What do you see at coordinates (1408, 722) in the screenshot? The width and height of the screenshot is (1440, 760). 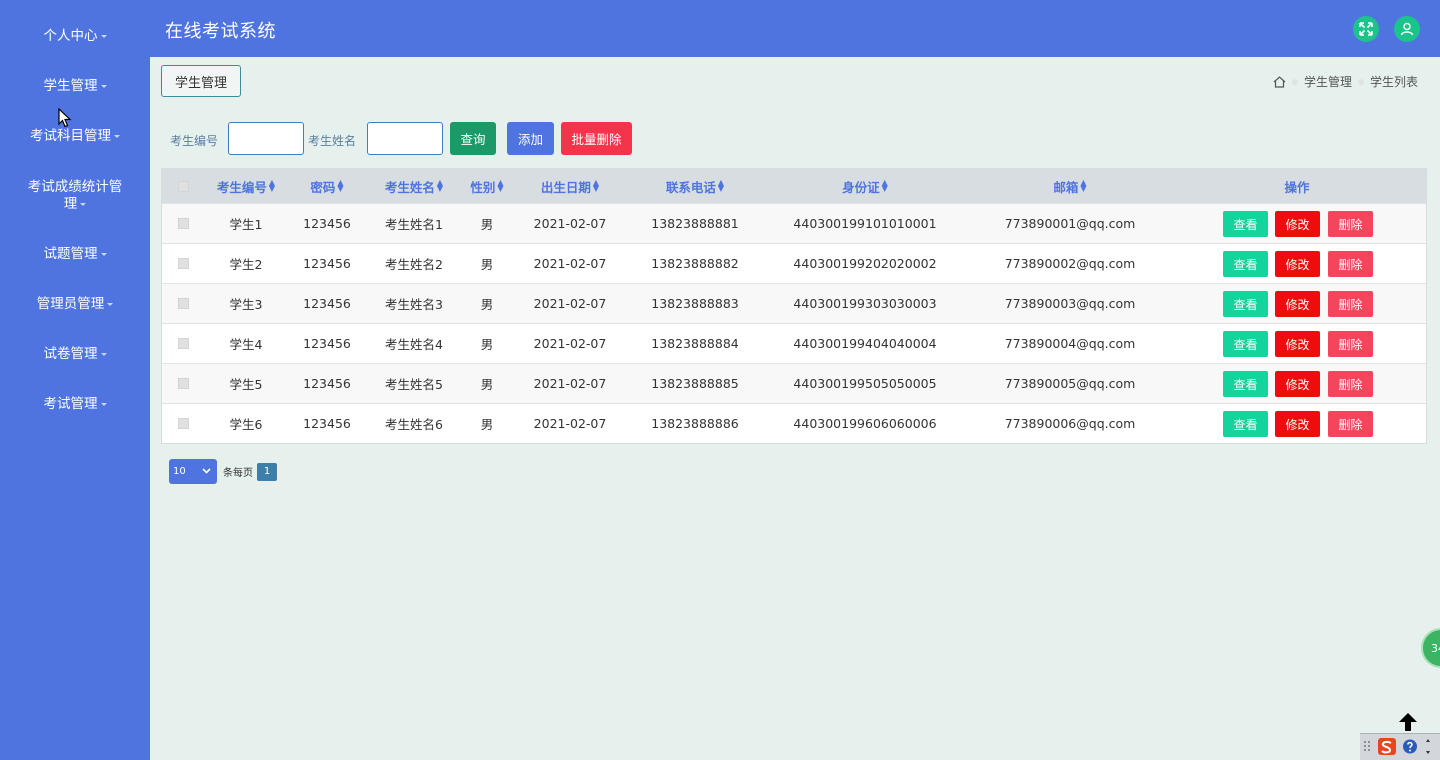 I see `arrow-up-icon` at bounding box center [1408, 722].